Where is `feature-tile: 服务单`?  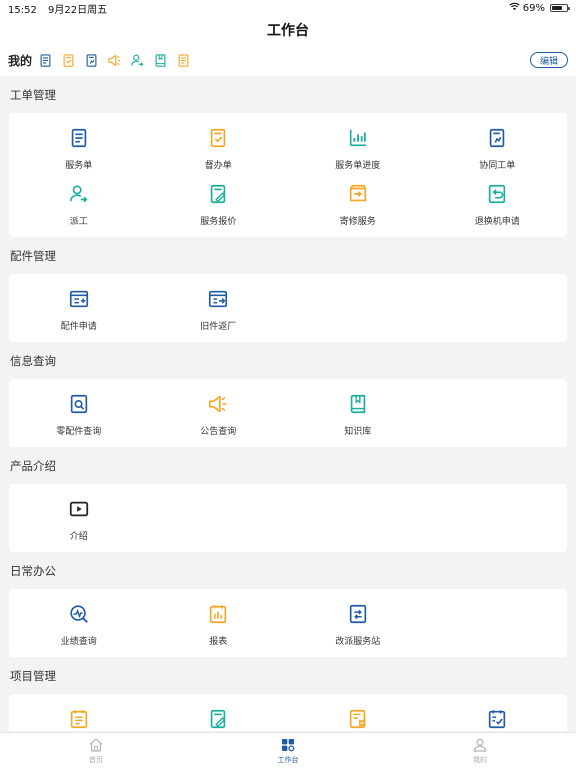 feature-tile: 服务单 is located at coordinates (79, 149).